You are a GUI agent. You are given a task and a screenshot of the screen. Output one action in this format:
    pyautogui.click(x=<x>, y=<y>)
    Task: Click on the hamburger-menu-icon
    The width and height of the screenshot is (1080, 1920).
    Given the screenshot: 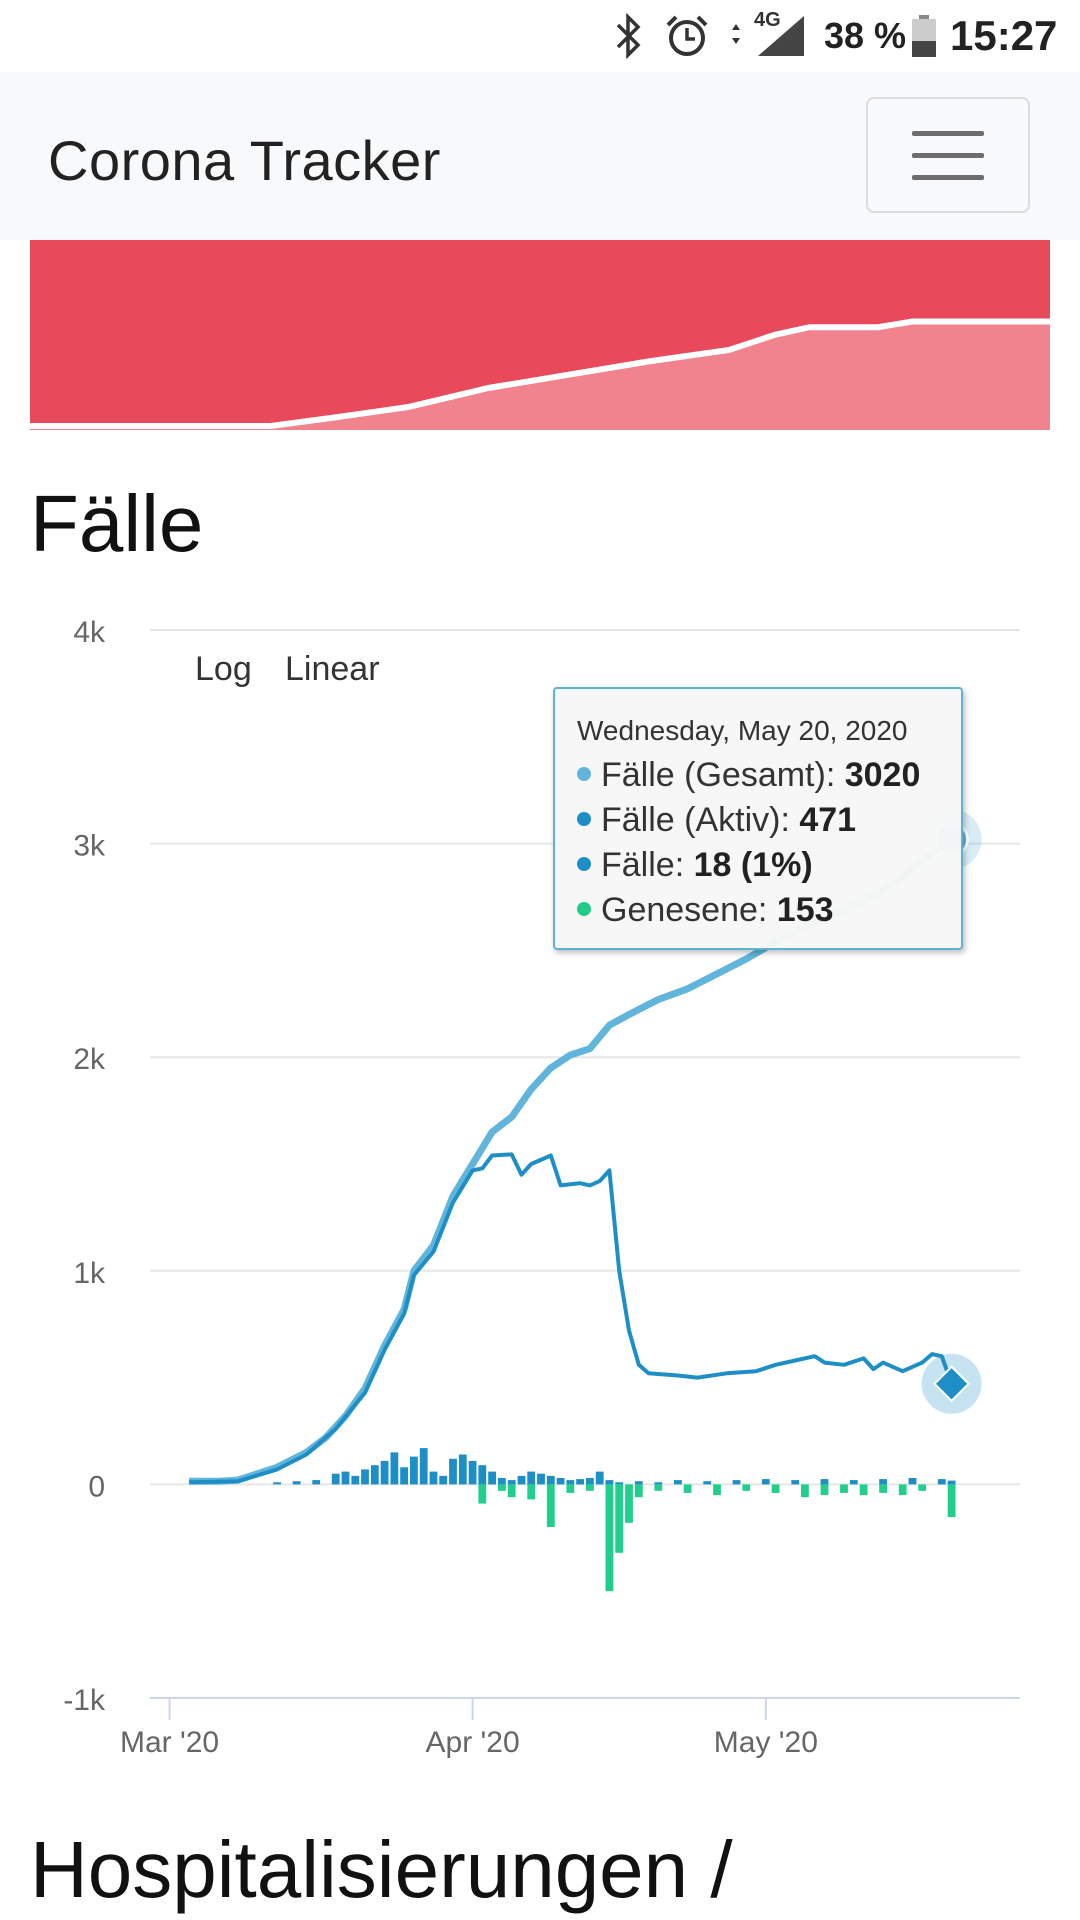 What is the action you would take?
    pyautogui.click(x=948, y=133)
    